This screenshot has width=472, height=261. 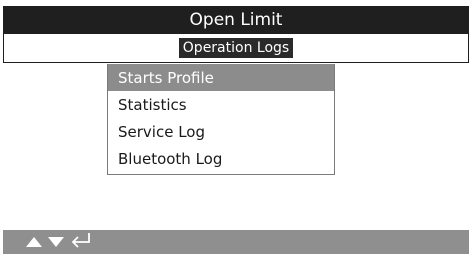 What do you see at coordinates (161, 131) in the screenshot?
I see `menu-item-label: Service Log` at bounding box center [161, 131].